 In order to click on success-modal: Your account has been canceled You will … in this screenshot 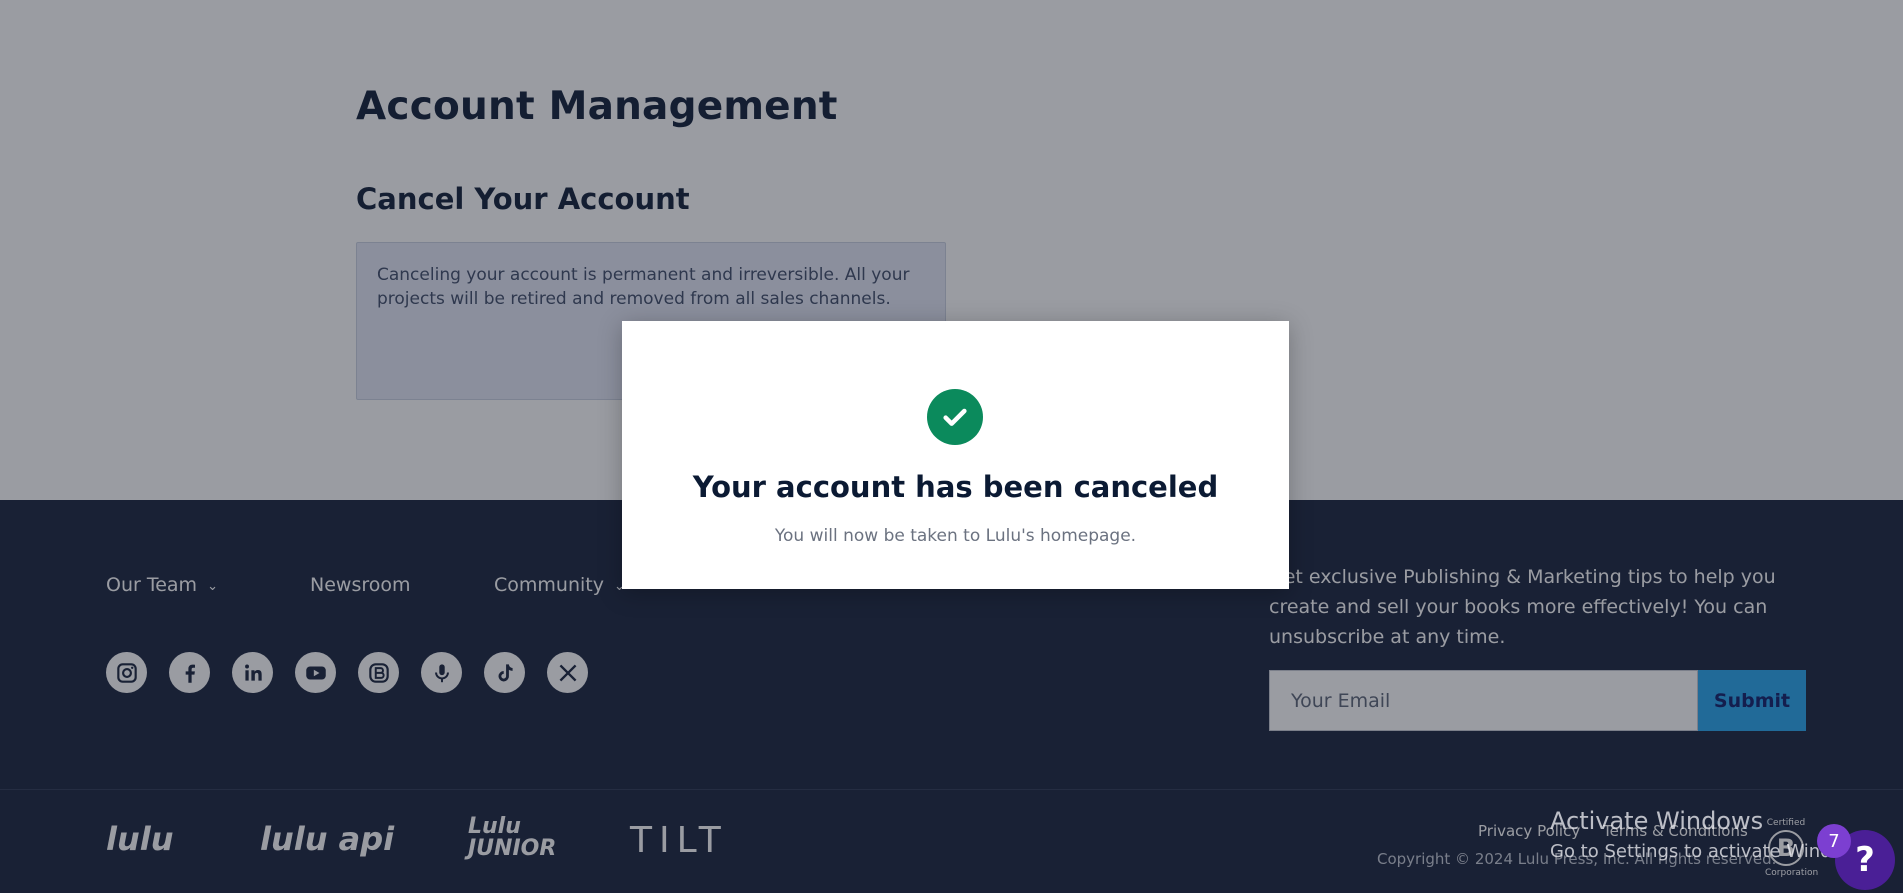, I will do `click(955, 455)`.